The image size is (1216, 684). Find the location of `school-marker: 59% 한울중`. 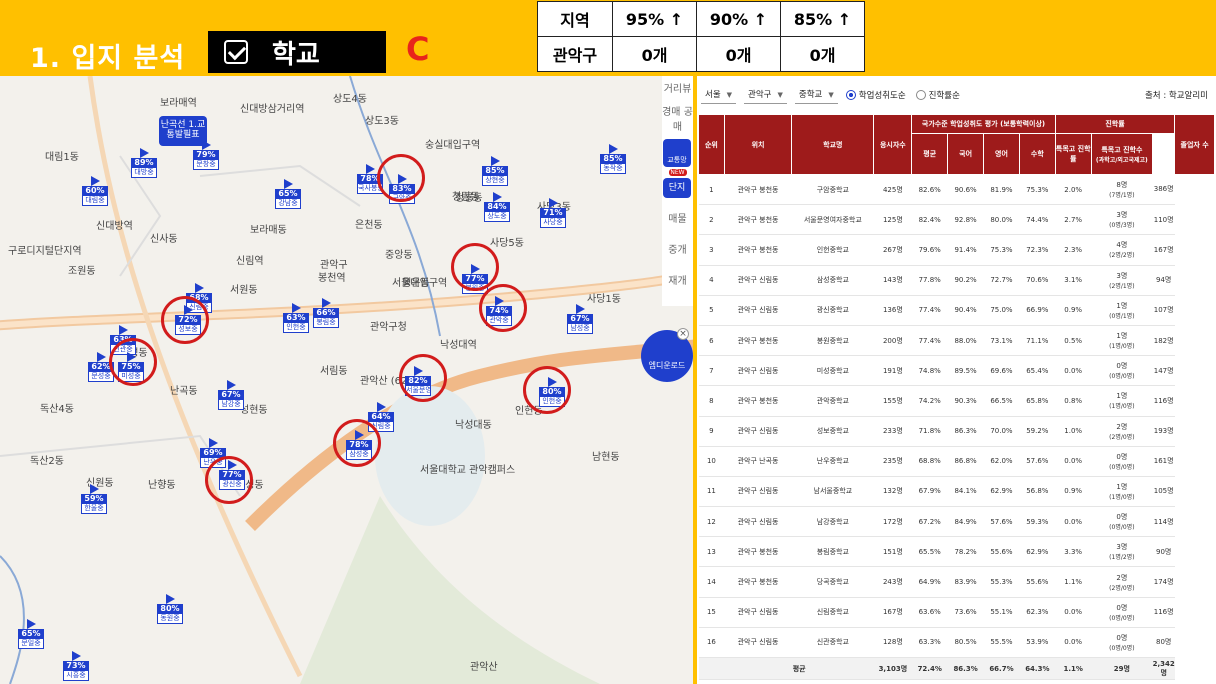

school-marker: 59% 한울중 is located at coordinates (94, 499).